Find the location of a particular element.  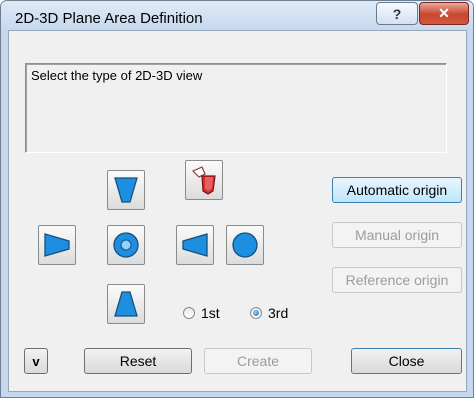

view-front-button is located at coordinates (126, 245).